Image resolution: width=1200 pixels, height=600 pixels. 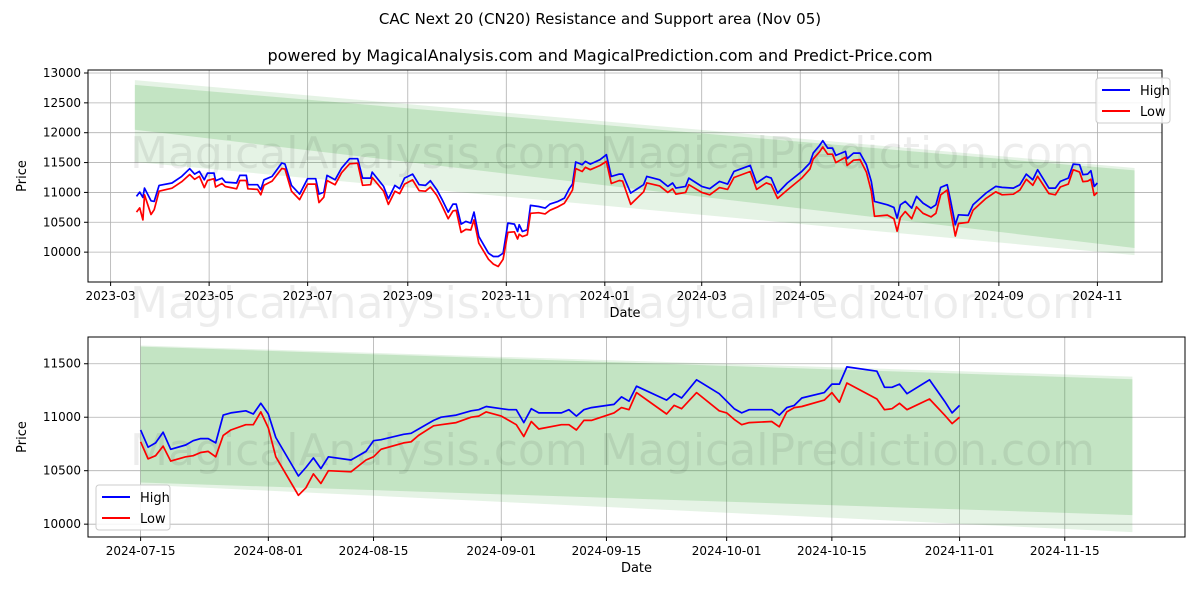 I want to click on x-tick-label: 2024-09-01, so click(x=501, y=551).